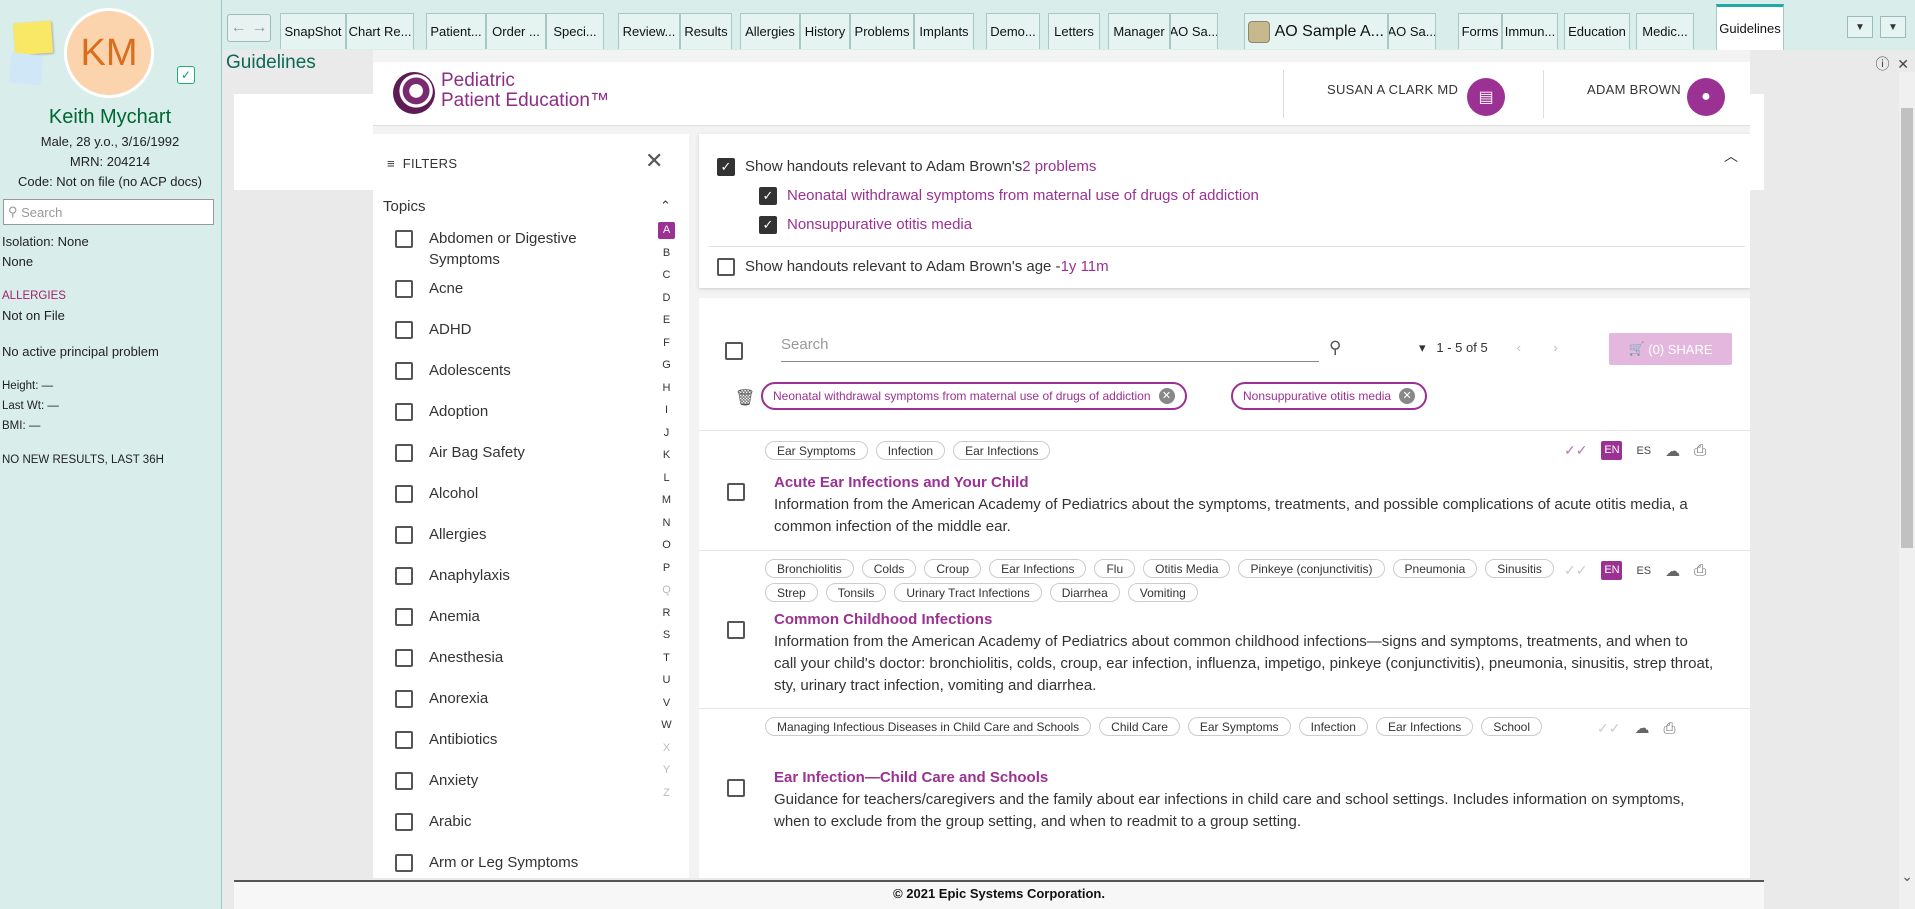 The height and width of the screenshot is (909, 1915). What do you see at coordinates (666, 680) in the screenshot?
I see `alphabet-letter-u: U` at bounding box center [666, 680].